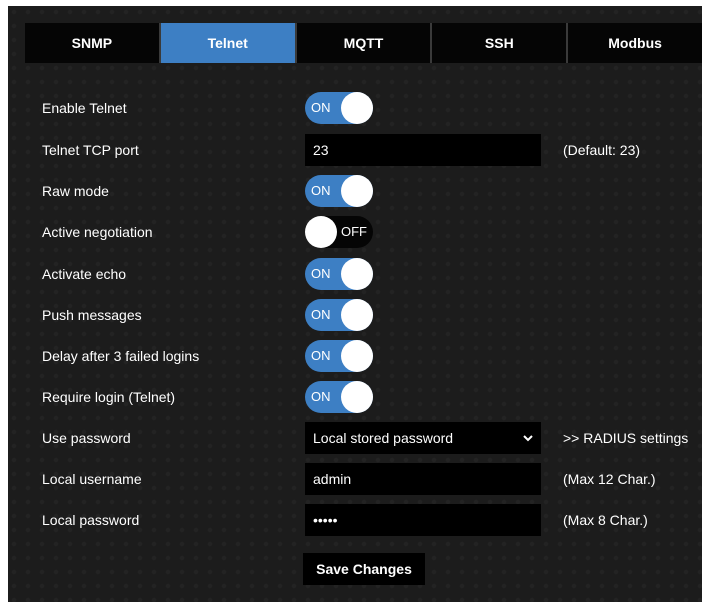 This screenshot has width=702, height=602. Describe the element at coordinates (84, 274) in the screenshot. I see `setting-label: Activate echo` at that location.